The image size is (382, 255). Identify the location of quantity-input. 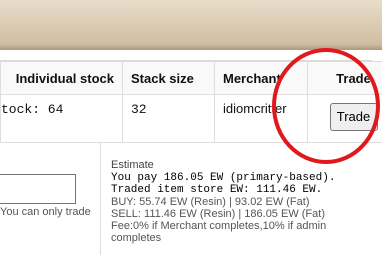
(38, 189).